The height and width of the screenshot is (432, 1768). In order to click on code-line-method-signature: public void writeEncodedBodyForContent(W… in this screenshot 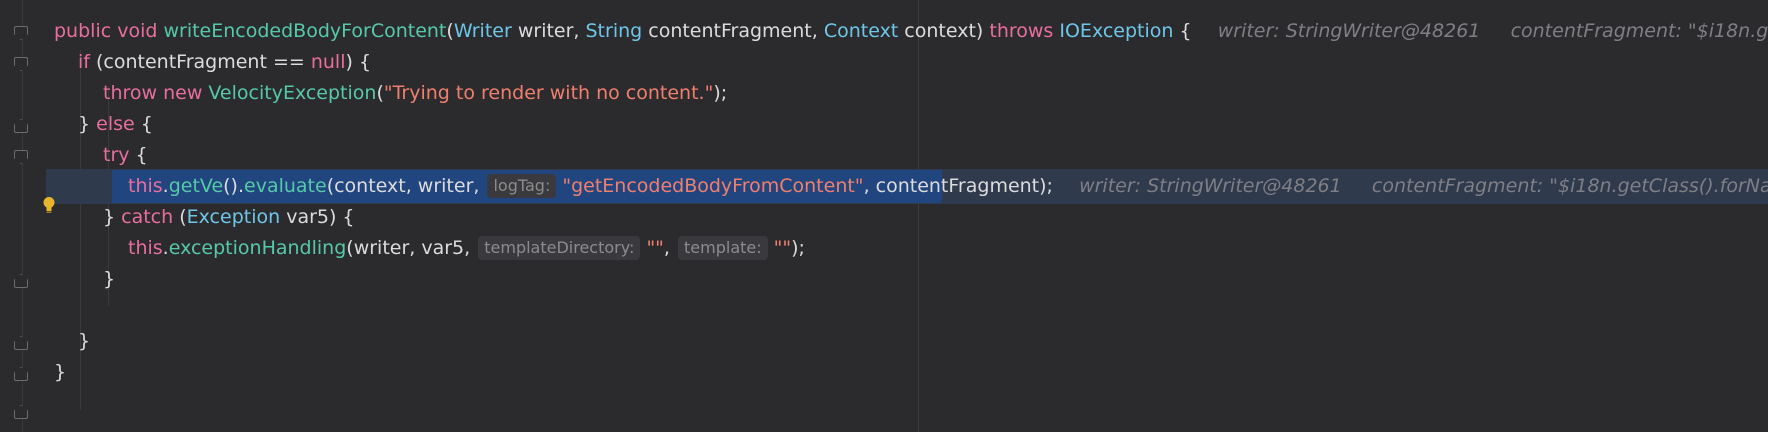, I will do `click(907, 31)`.